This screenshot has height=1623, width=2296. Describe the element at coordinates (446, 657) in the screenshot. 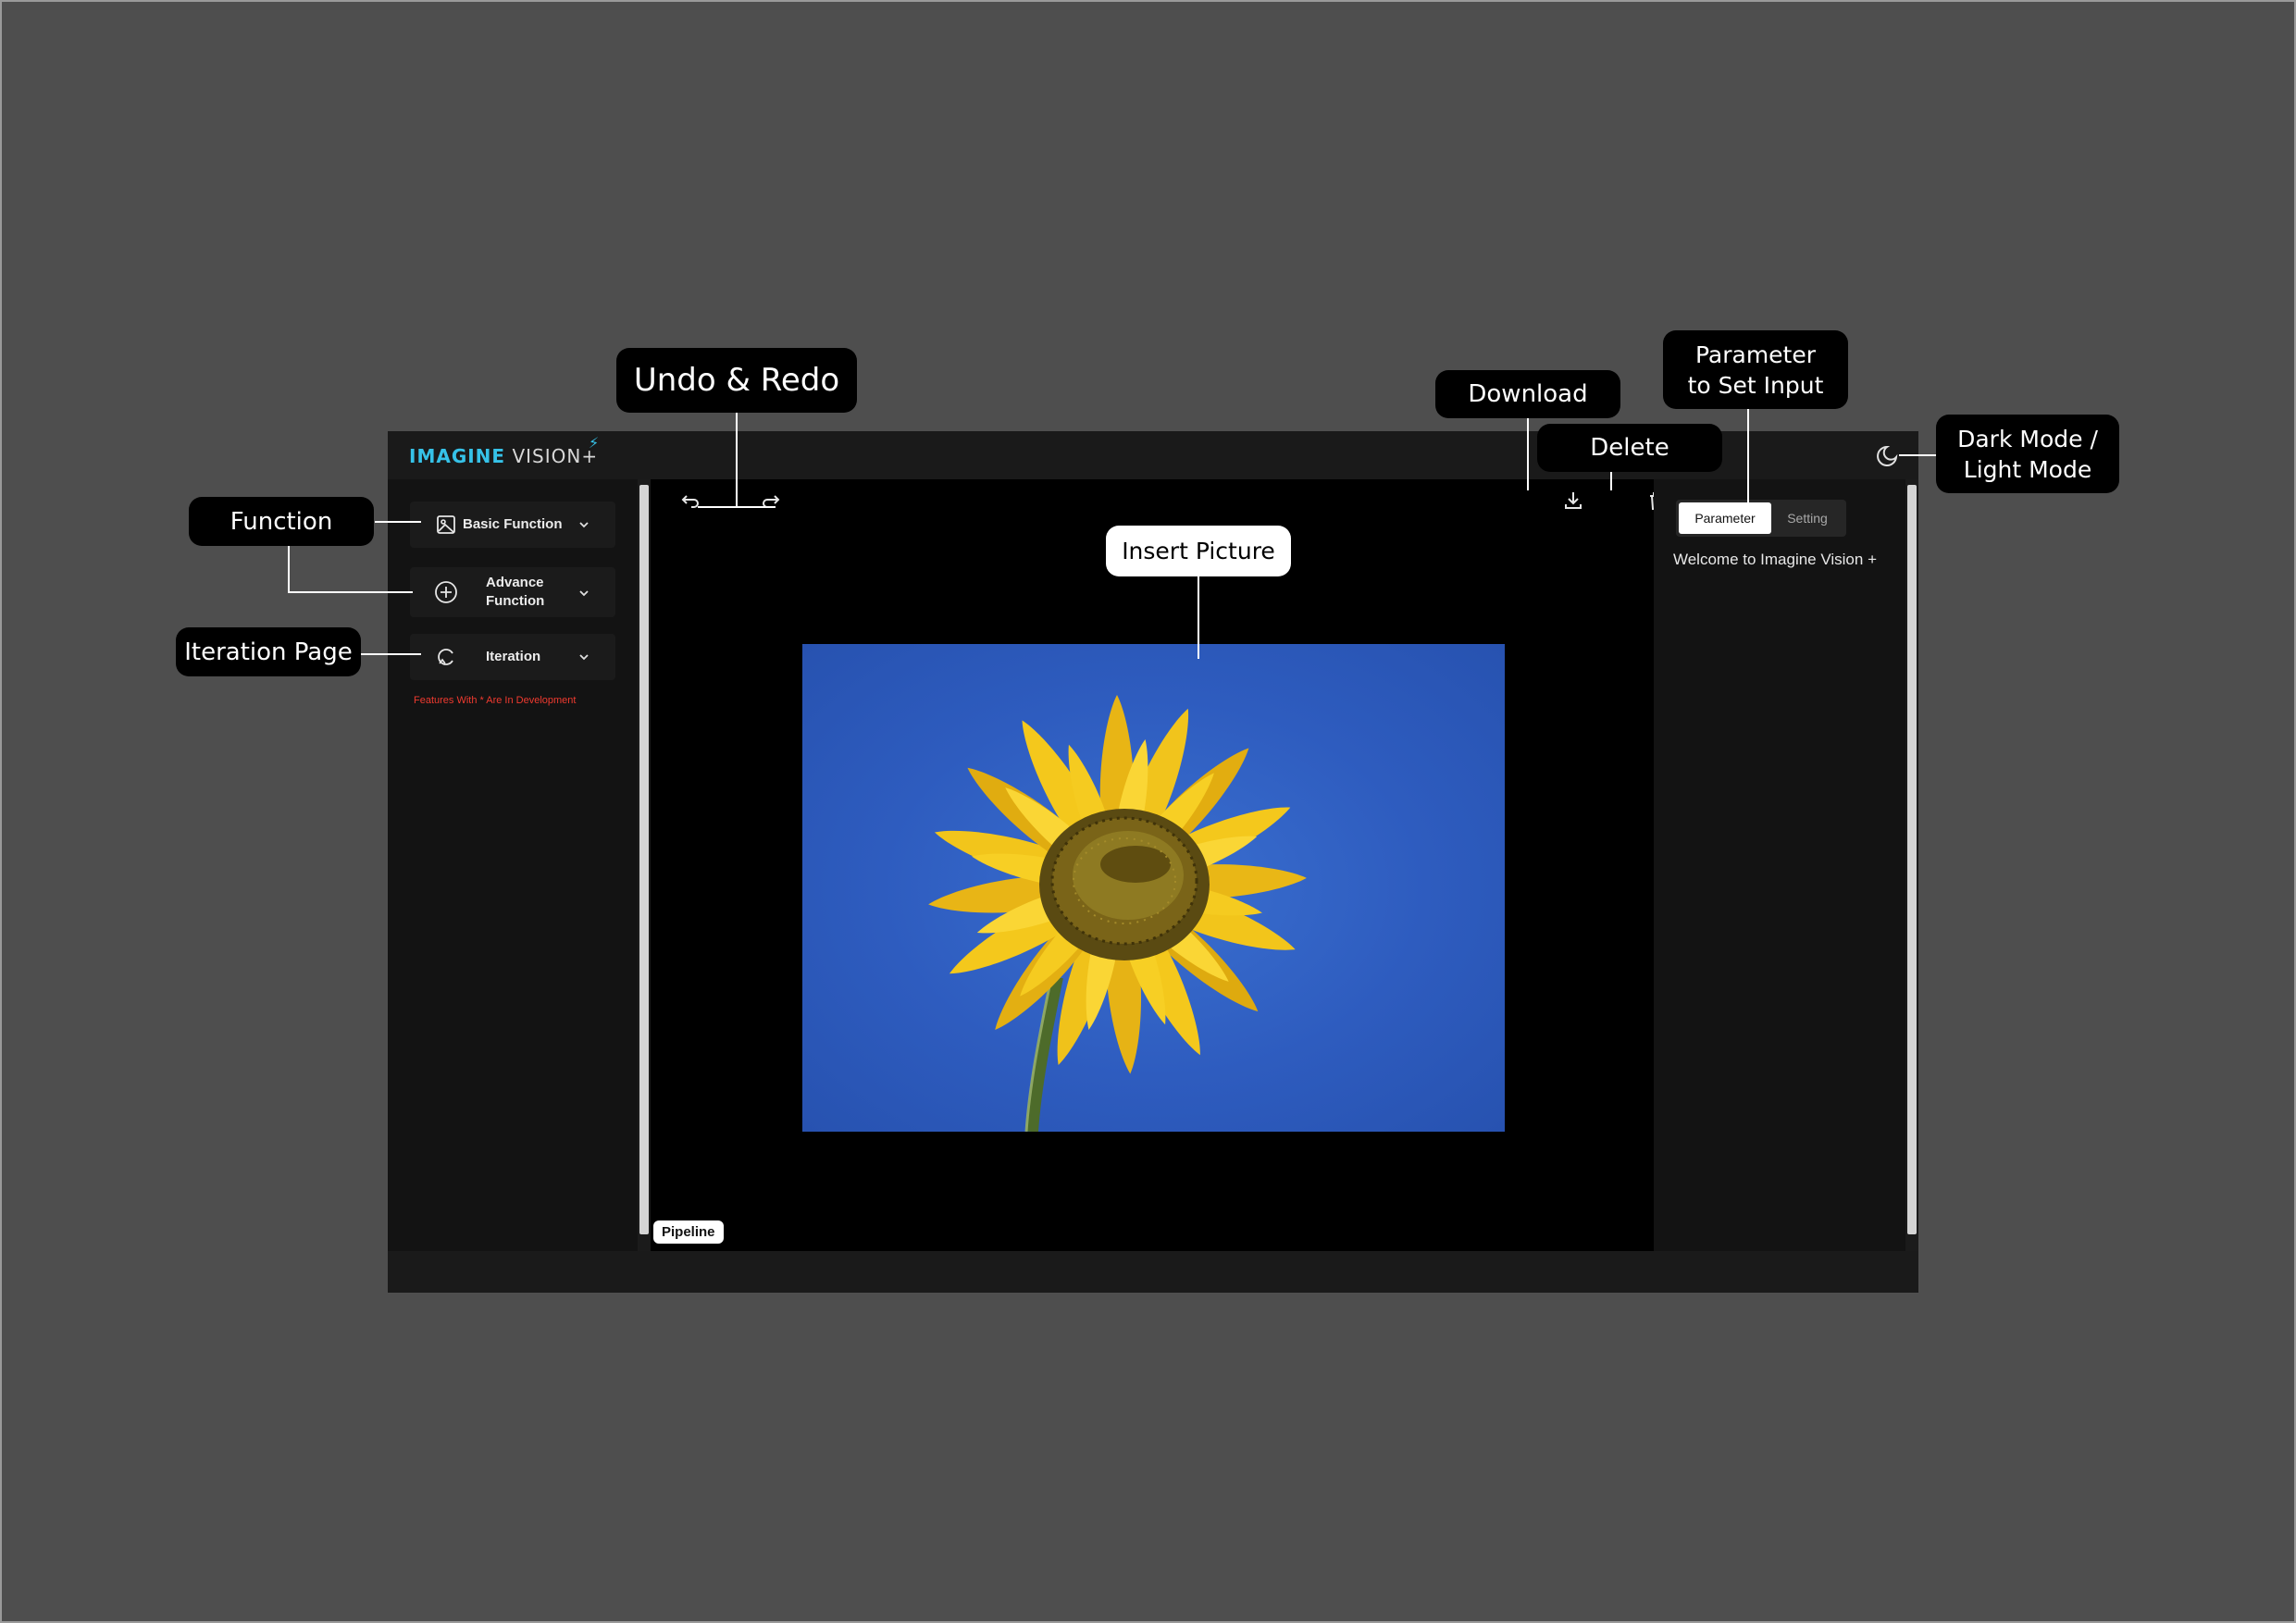

I see `refresh-icon` at that location.